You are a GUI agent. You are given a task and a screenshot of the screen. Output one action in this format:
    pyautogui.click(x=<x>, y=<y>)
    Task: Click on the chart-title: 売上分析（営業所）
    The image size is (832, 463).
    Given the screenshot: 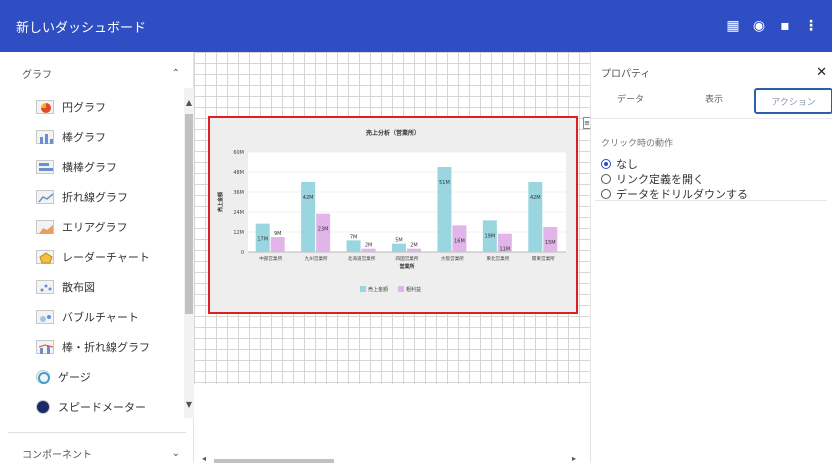 What is the action you would take?
    pyautogui.click(x=392, y=133)
    